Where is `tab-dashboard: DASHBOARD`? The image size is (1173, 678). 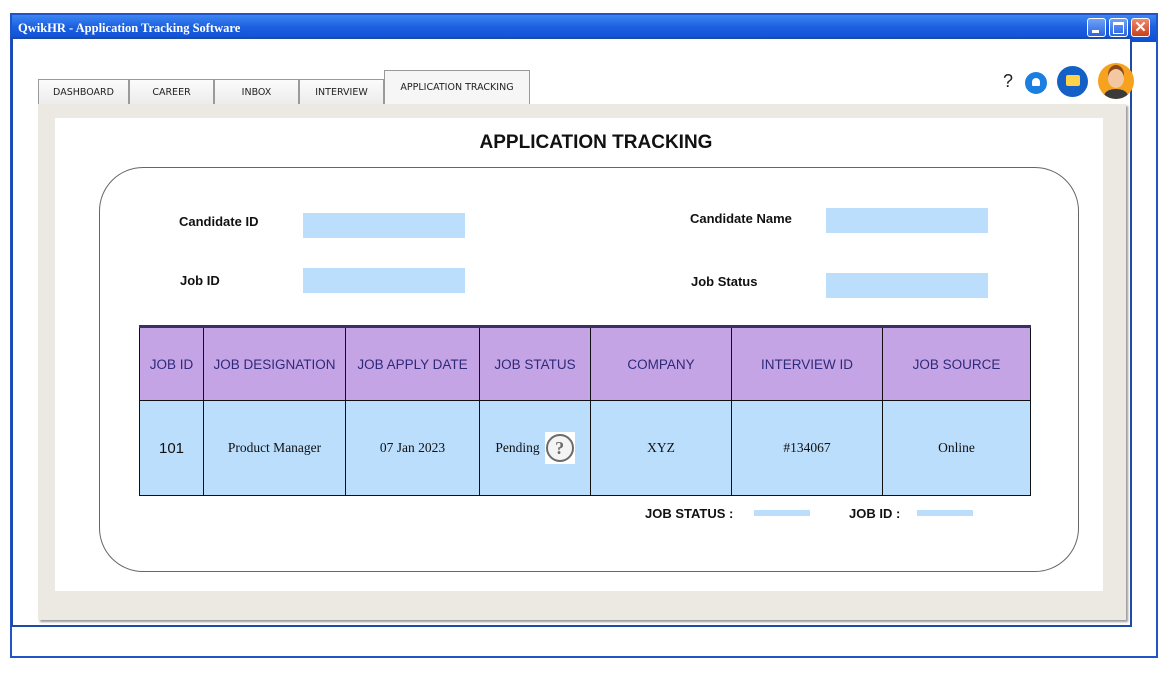 tab-dashboard: DASHBOARD is located at coordinates (83, 91).